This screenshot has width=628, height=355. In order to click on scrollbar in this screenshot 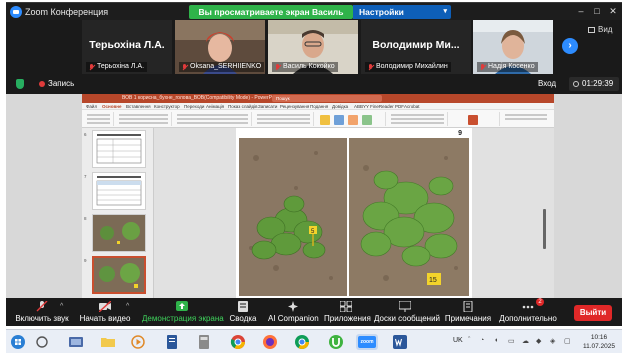, I will do `click(544, 229)`.